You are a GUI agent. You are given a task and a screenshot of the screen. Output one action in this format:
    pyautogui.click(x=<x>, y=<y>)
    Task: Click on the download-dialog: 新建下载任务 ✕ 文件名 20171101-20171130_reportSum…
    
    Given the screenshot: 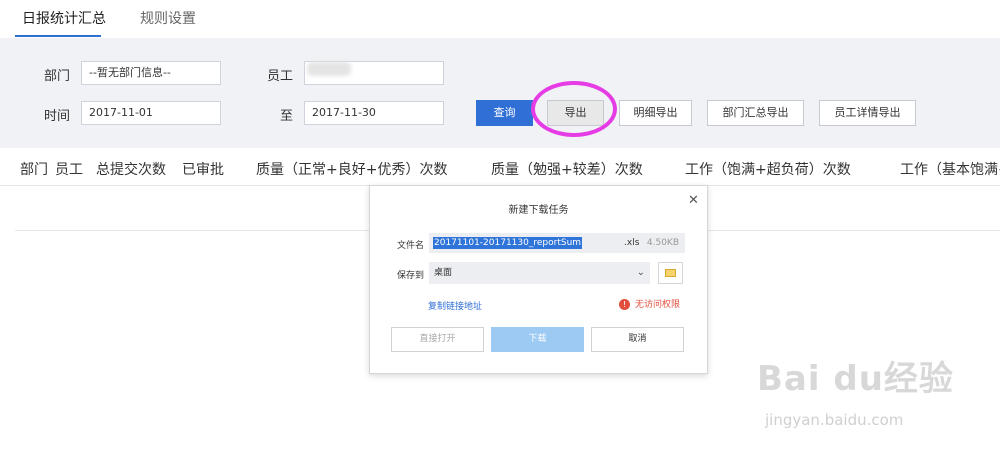 What is the action you would take?
    pyautogui.click(x=538, y=279)
    